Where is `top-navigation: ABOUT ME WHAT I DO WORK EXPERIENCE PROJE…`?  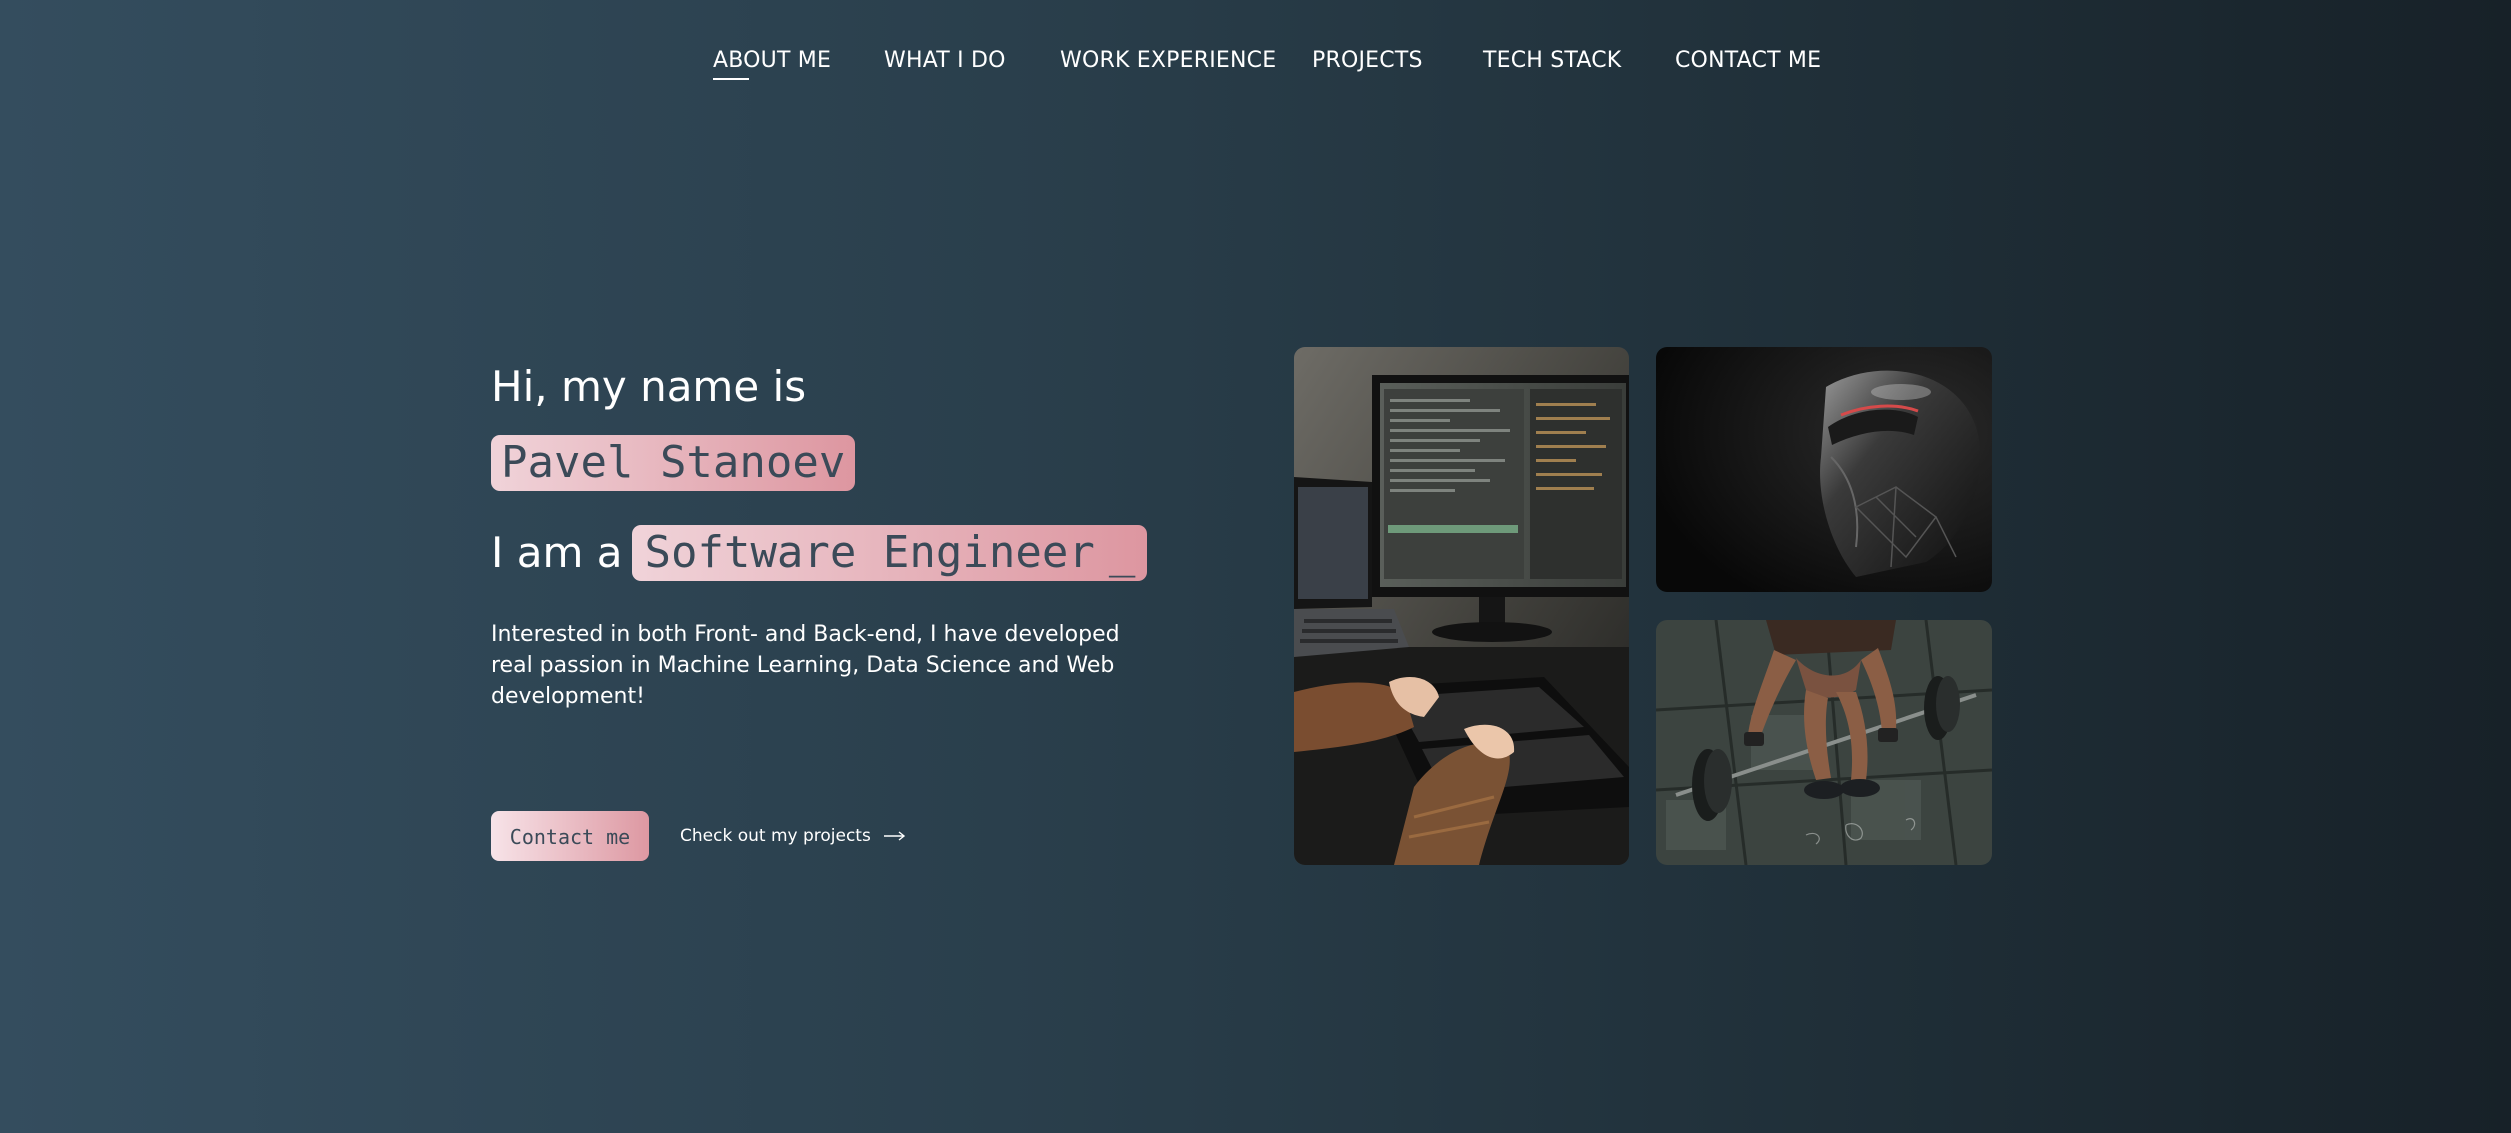
top-navigation: ABOUT ME WHAT I DO WORK EXPERIENCE PROJE… is located at coordinates (1255, 60).